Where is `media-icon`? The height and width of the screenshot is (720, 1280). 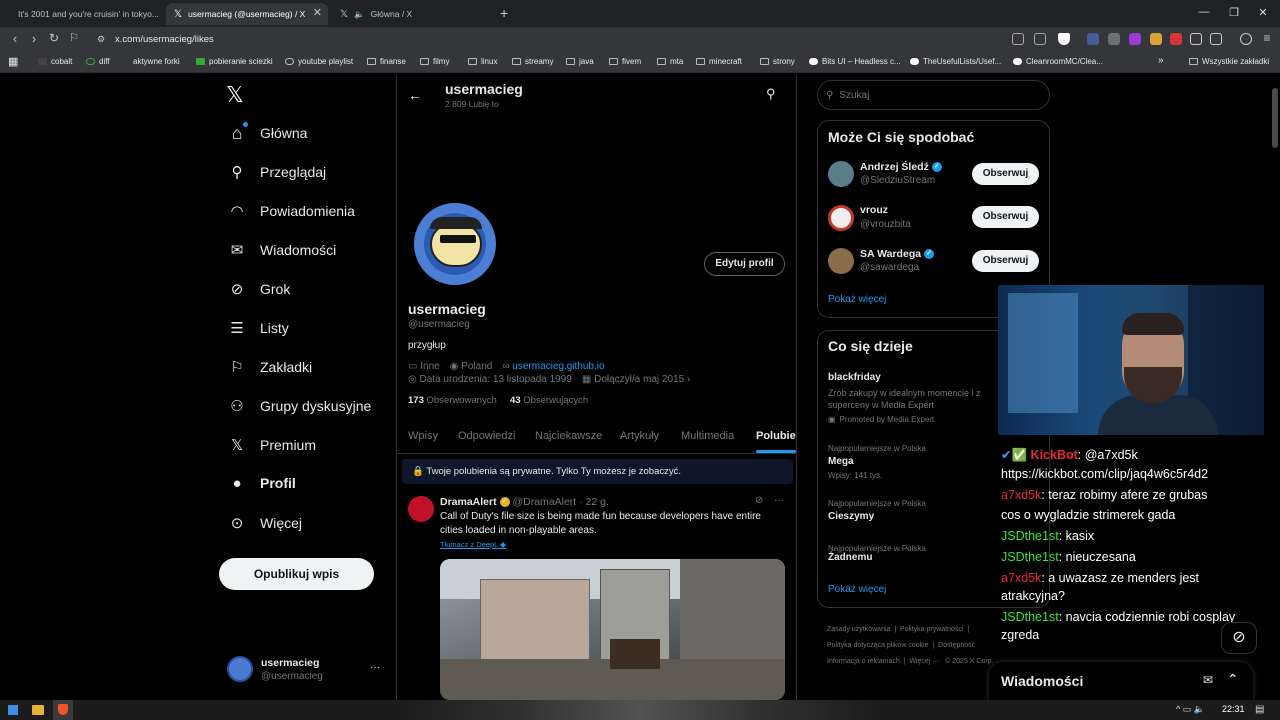
media-icon is located at coordinates (1246, 39).